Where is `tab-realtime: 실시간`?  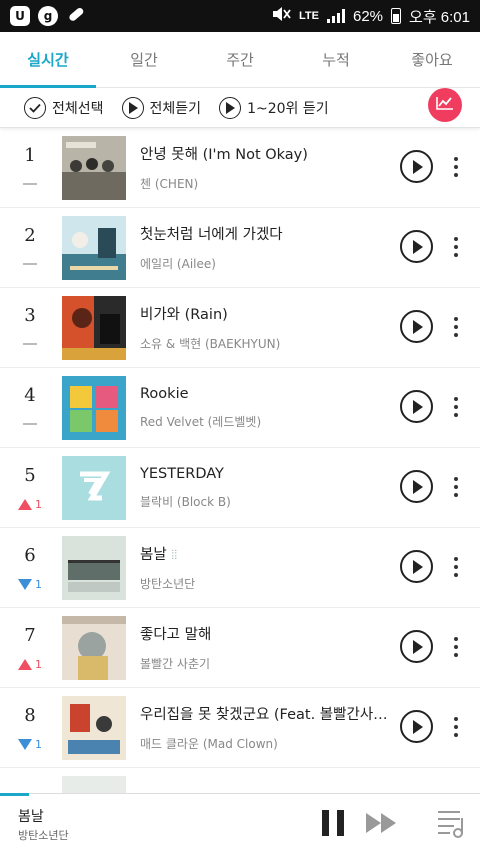 tab-realtime: 실시간 is located at coordinates (48, 60).